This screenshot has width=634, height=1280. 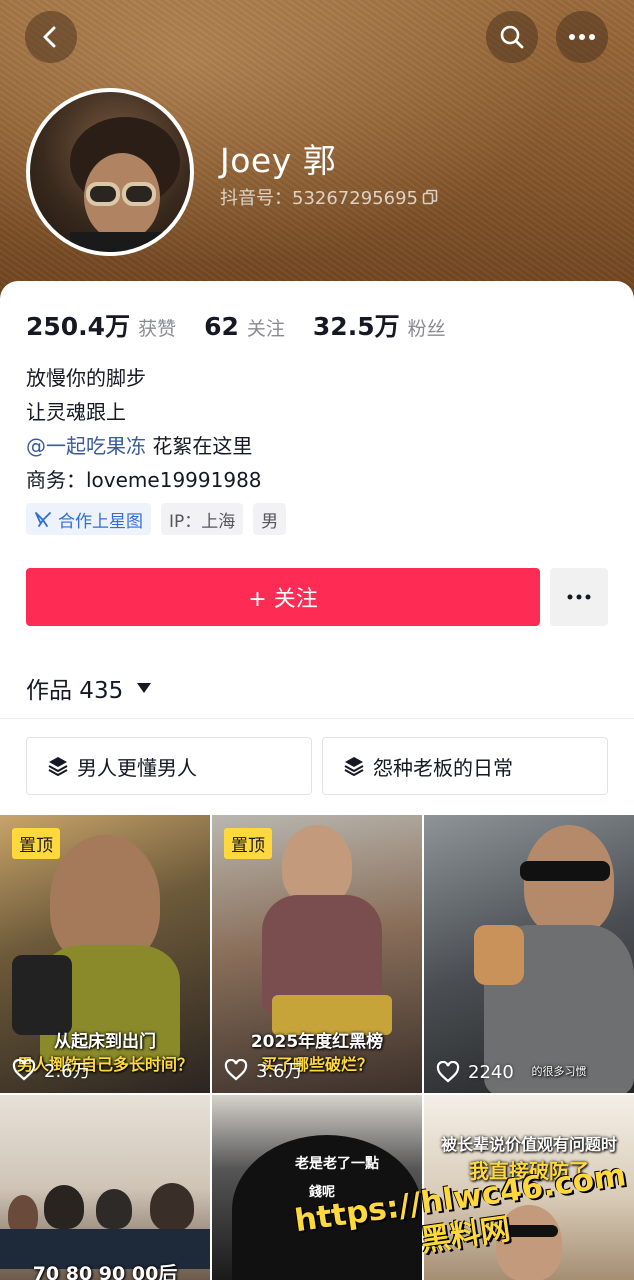 I want to click on stats-row: 250.4万 获赞 62 关注 32.5万 粉丝, so click(x=236, y=325).